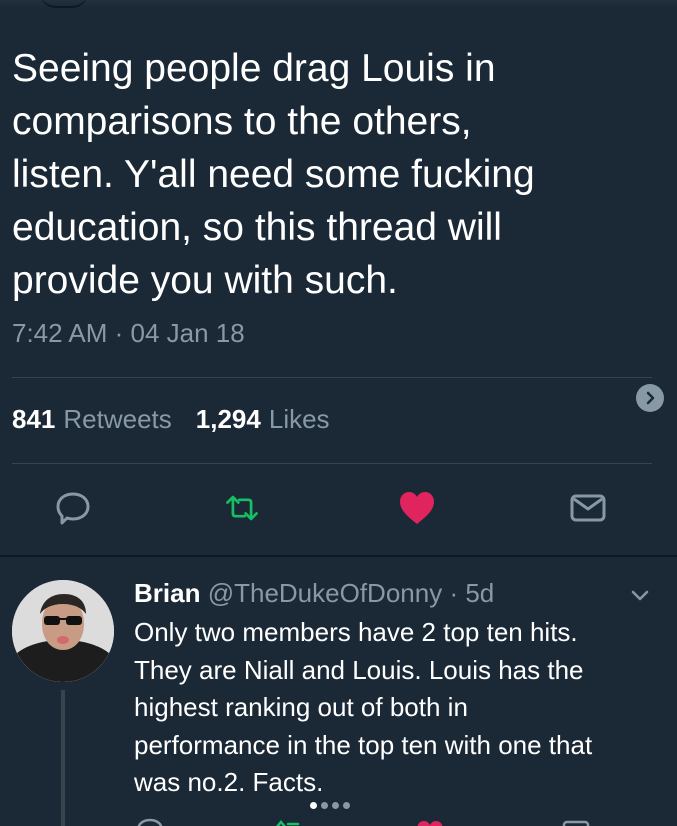  I want to click on tweet-timestamp: 7:42 AM · 04 Jan 18, so click(128, 333).